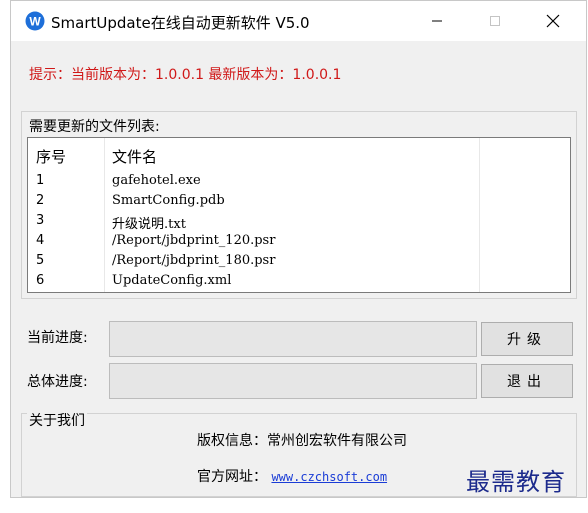 The image size is (588, 513). I want to click on app-logo-icon: W, so click(35, 21).